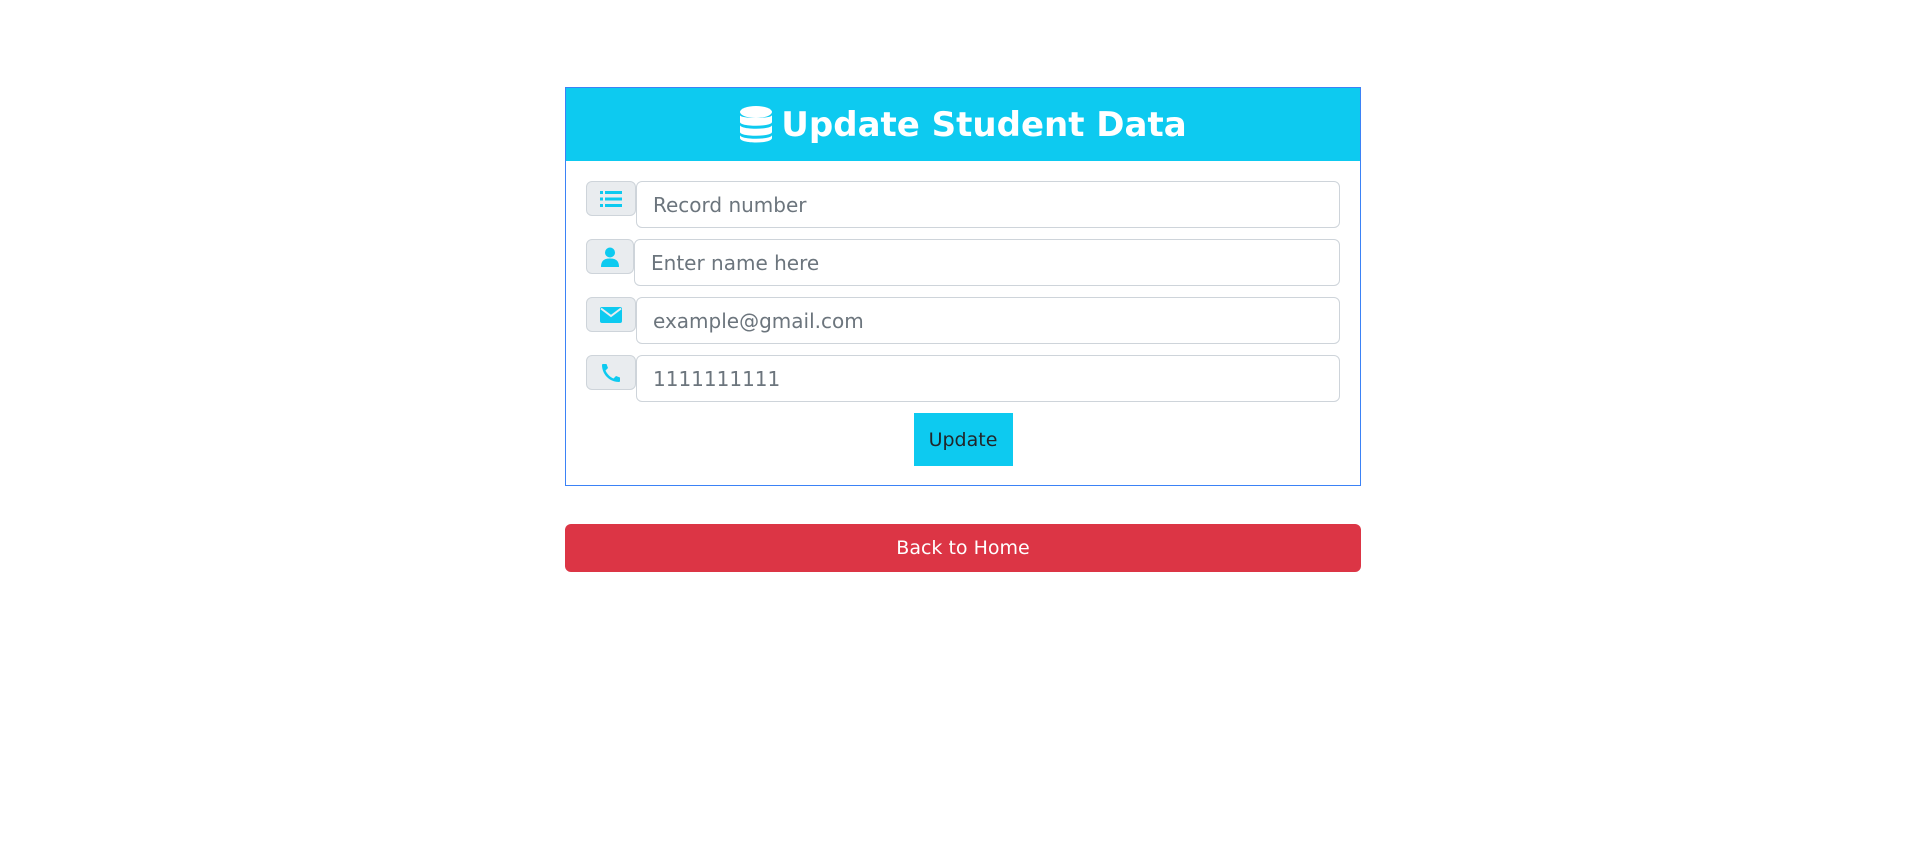  What do you see at coordinates (610, 256) in the screenshot?
I see `user-icon` at bounding box center [610, 256].